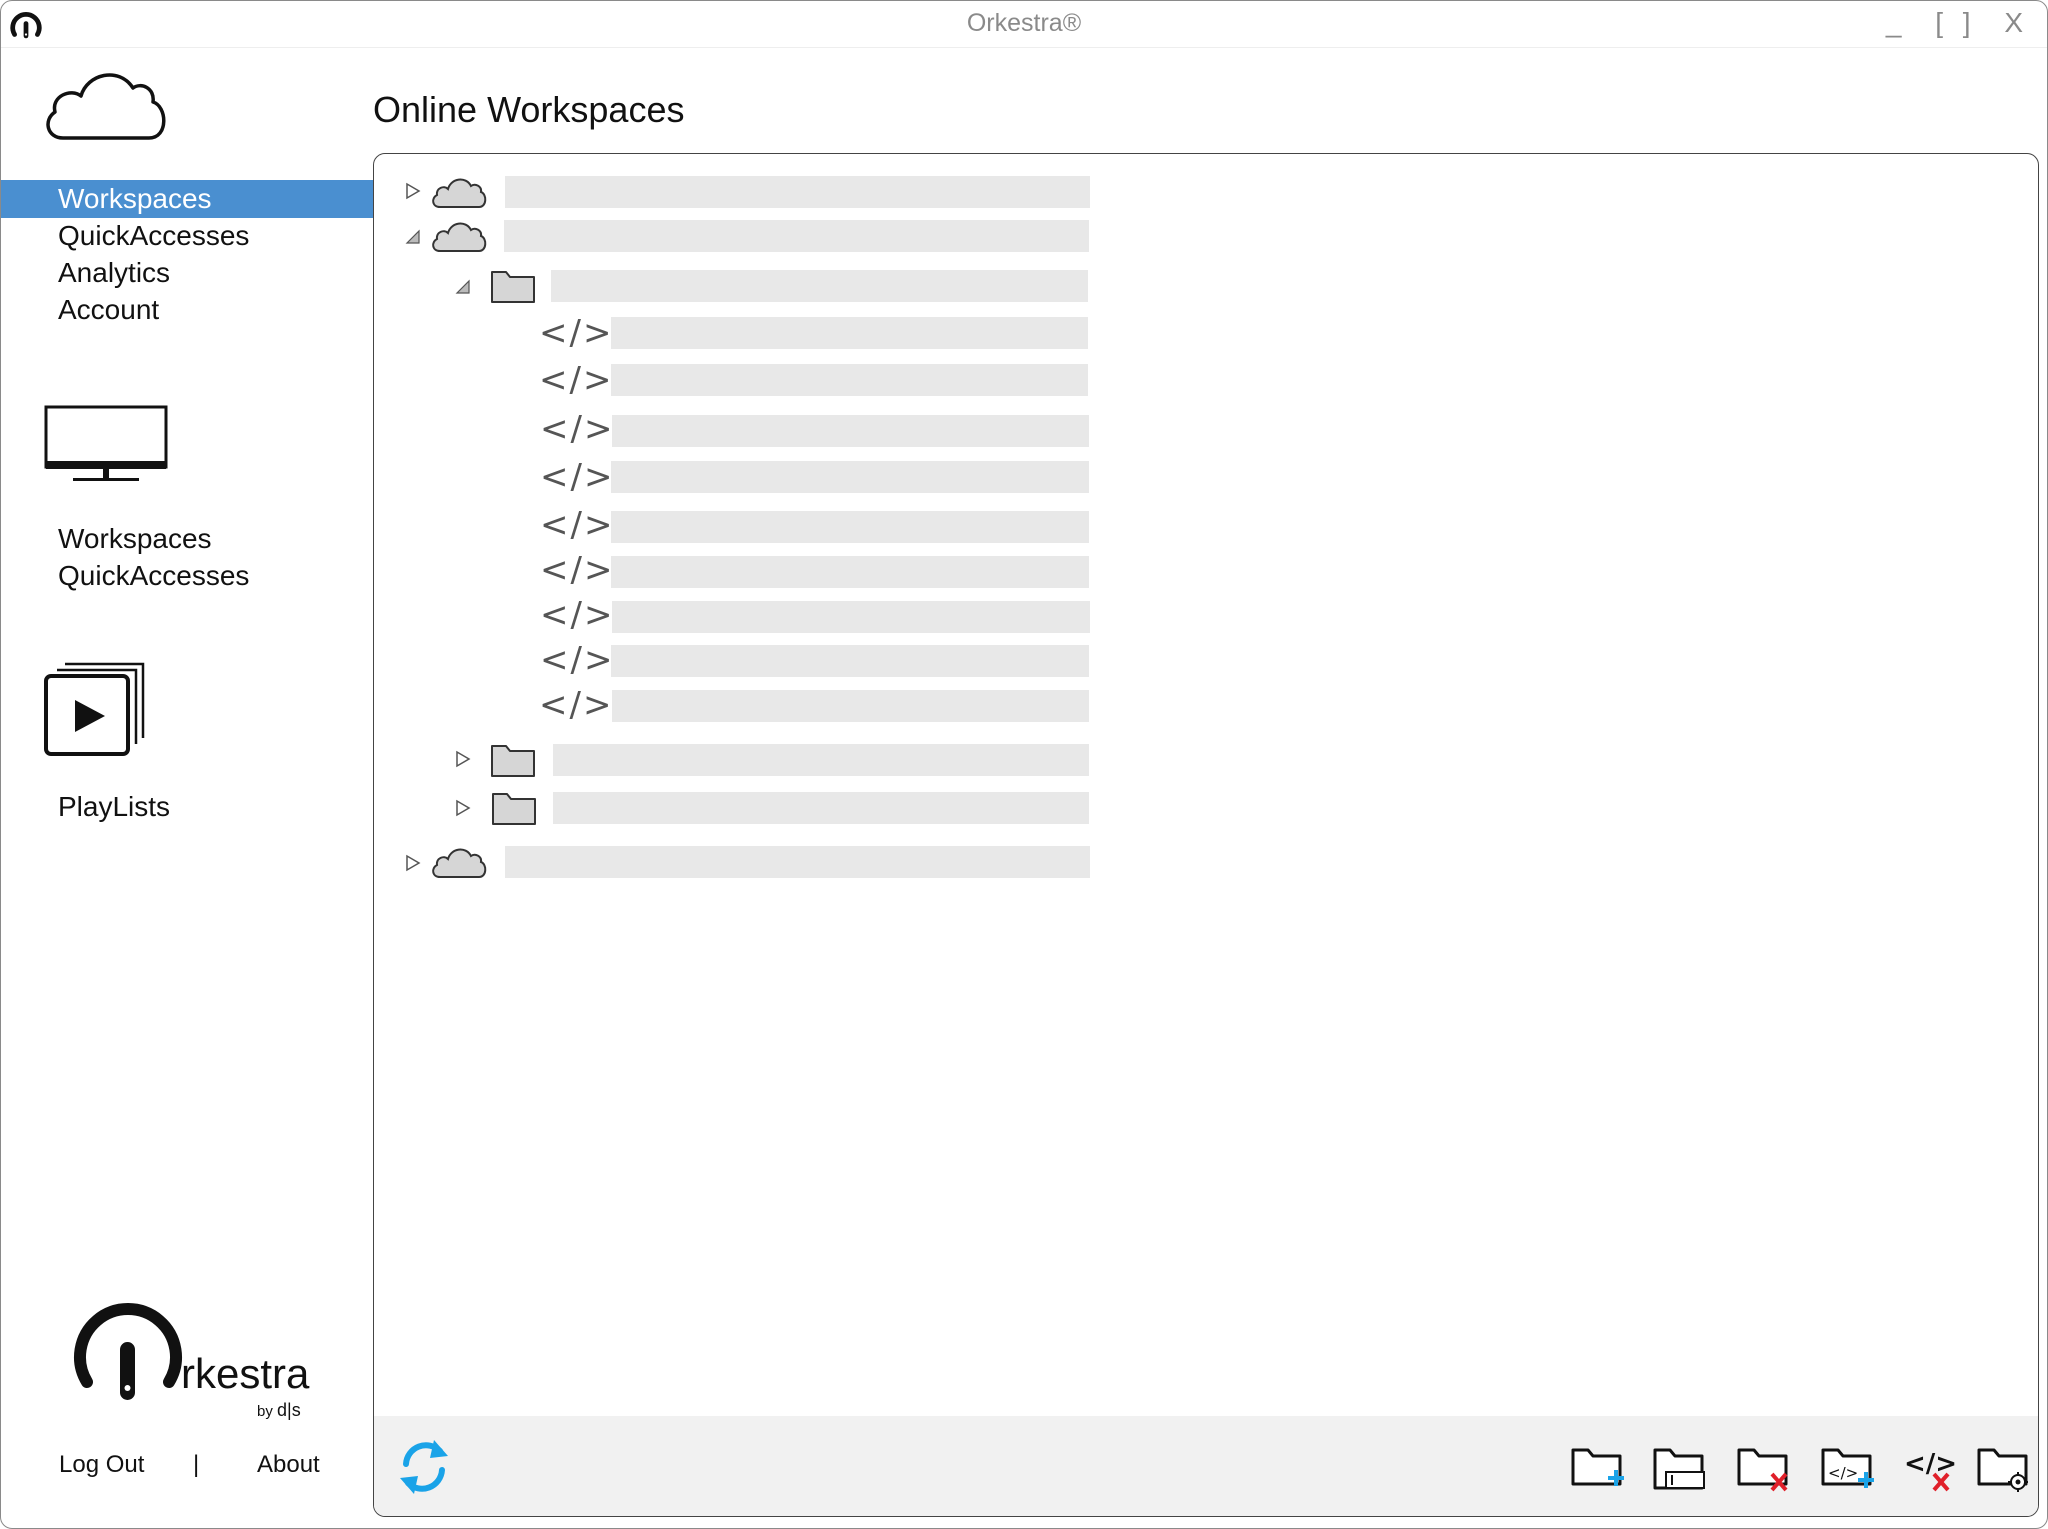 This screenshot has height=1529, width=2048. Describe the element at coordinates (1681, 1469) in the screenshot. I see `rename-folder-icon` at that location.